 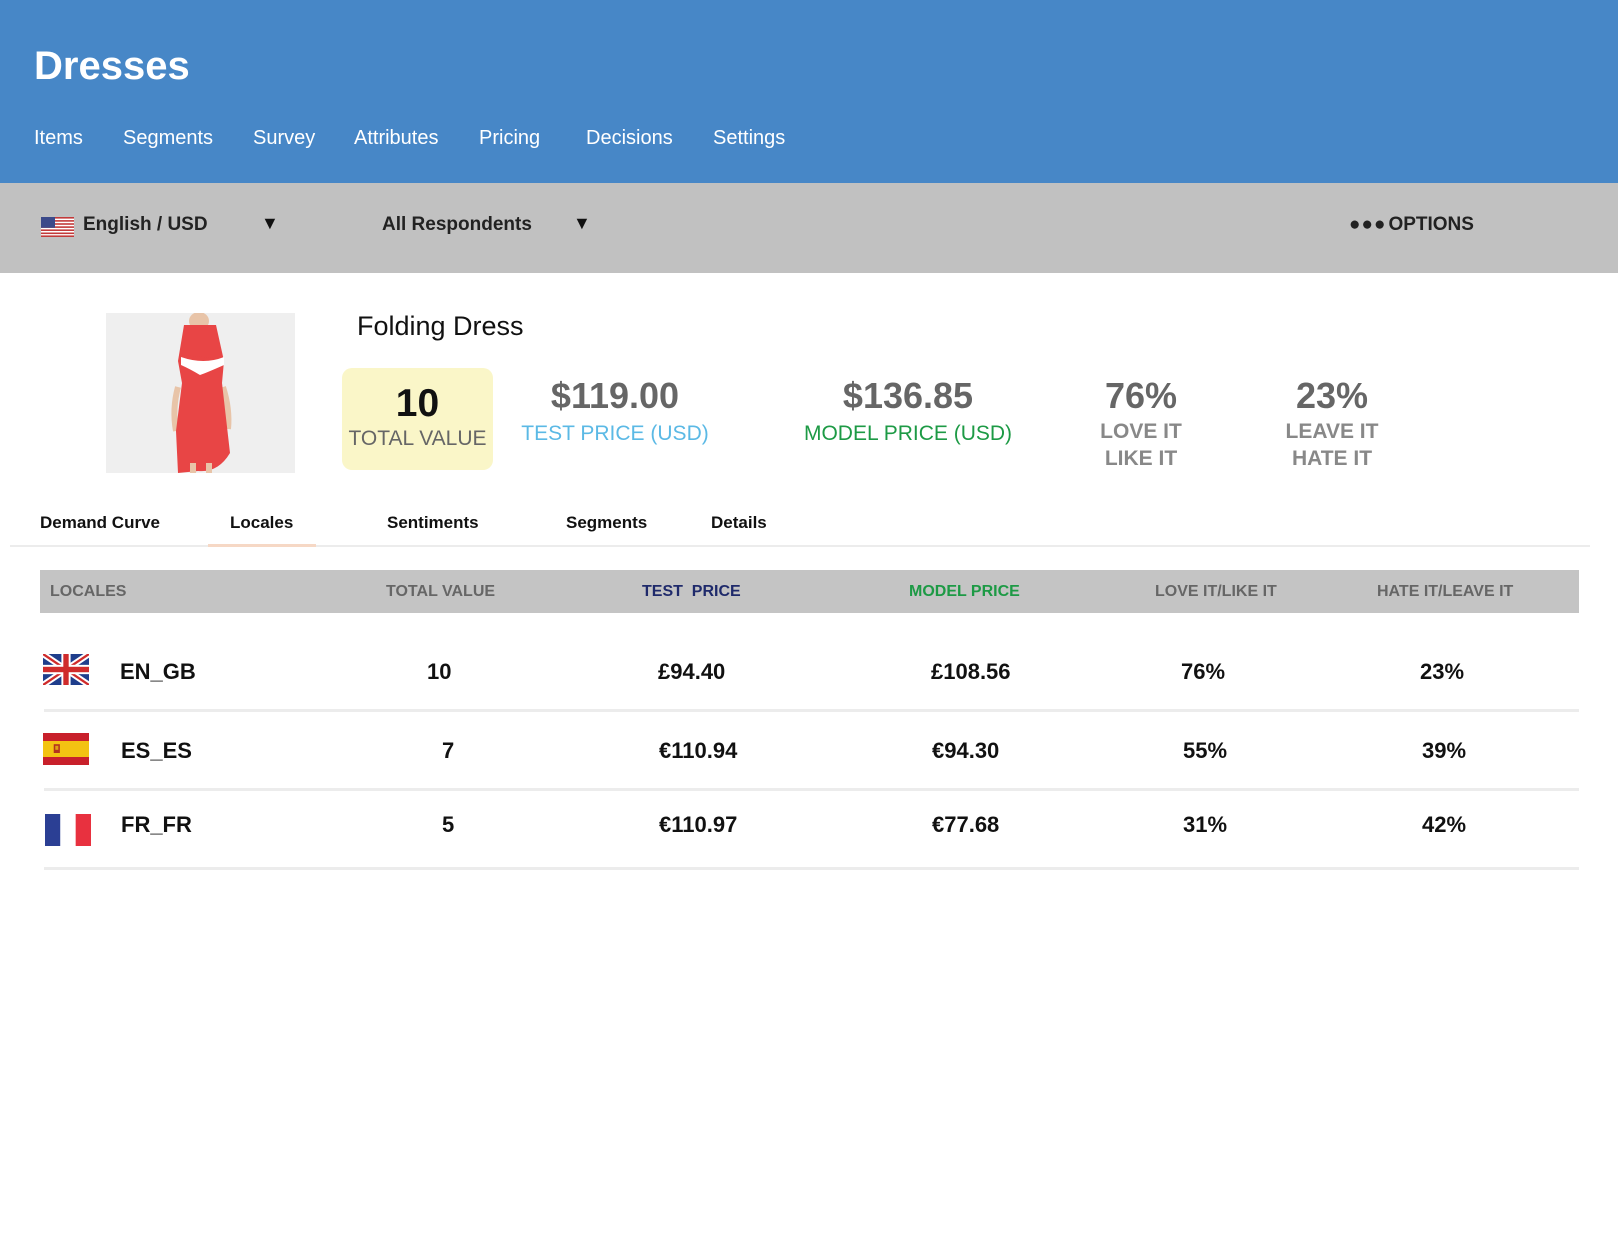 What do you see at coordinates (58, 138) in the screenshot?
I see `nav-items: Items` at bounding box center [58, 138].